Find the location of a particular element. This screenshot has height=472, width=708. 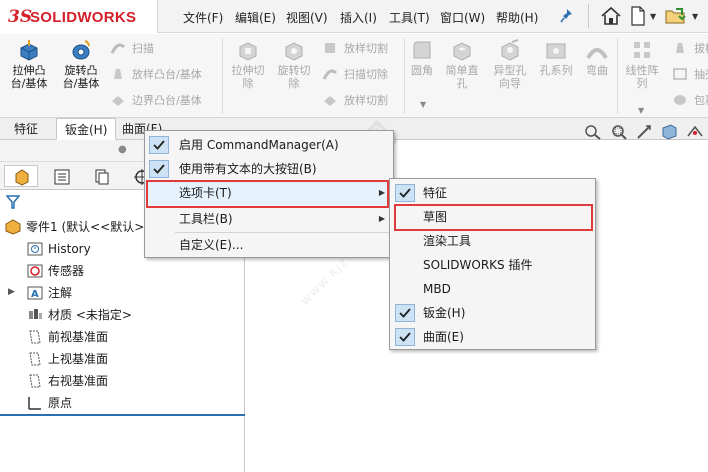

tree-item-top-plane: 上视基准面 is located at coordinates (67, 359).